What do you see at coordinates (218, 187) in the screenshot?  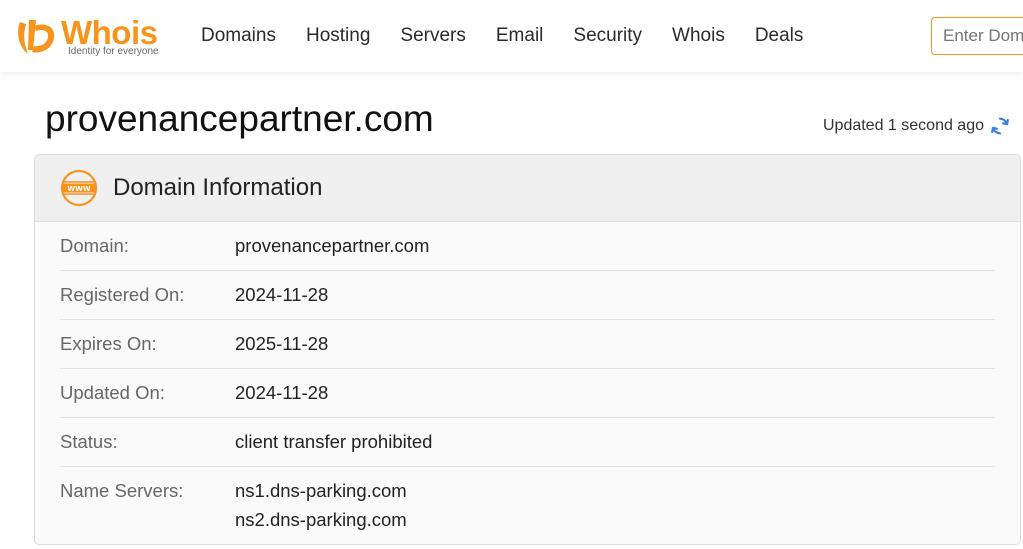 I see `card-title: Domain Information` at bounding box center [218, 187].